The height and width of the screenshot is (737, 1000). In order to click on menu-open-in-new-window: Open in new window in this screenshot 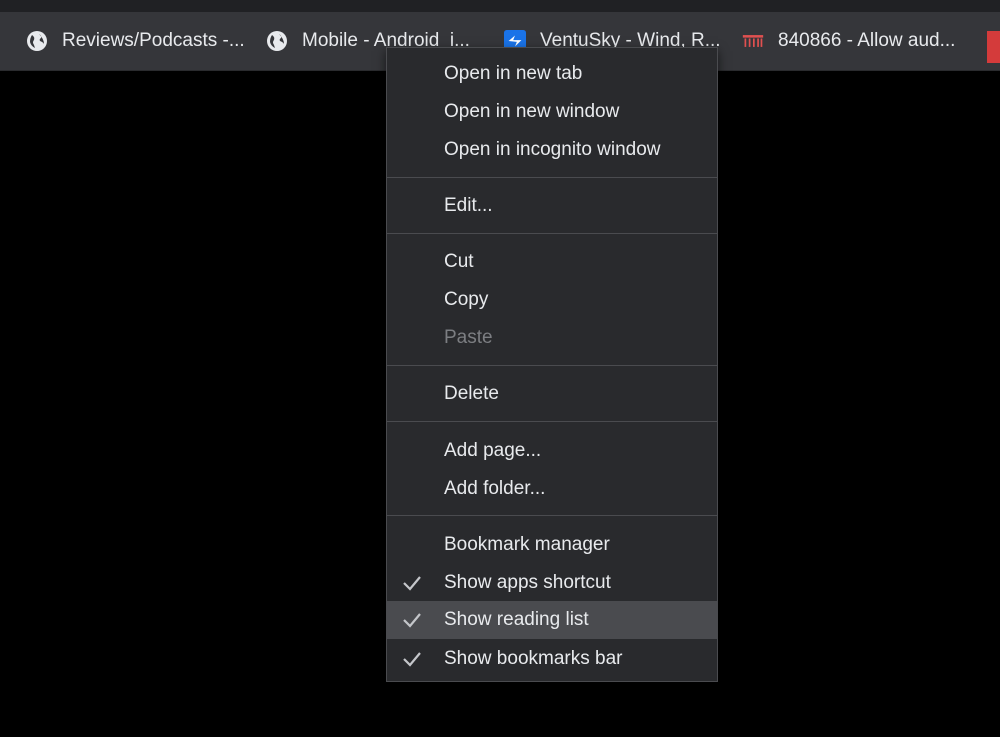, I will do `click(552, 112)`.